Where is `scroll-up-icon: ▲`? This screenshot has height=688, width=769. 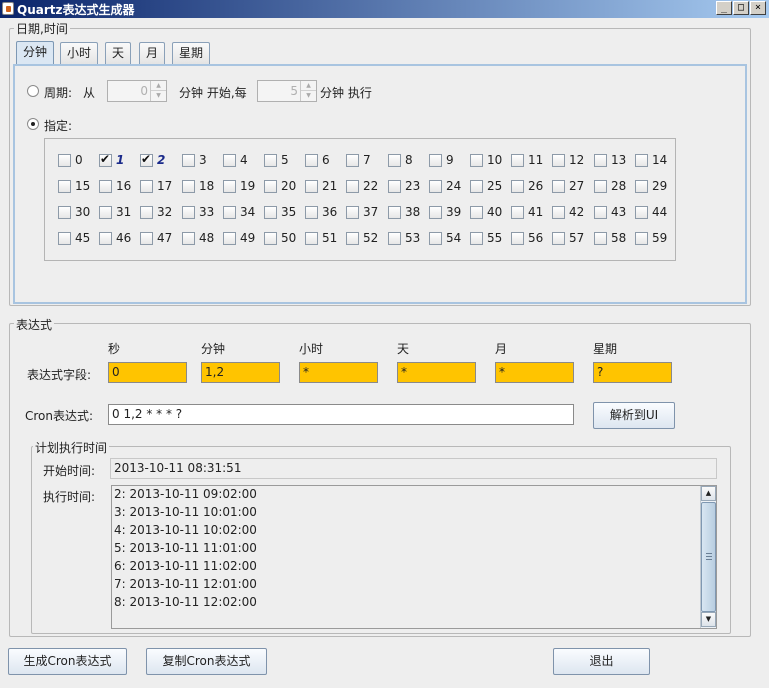 scroll-up-icon: ▲ is located at coordinates (708, 493).